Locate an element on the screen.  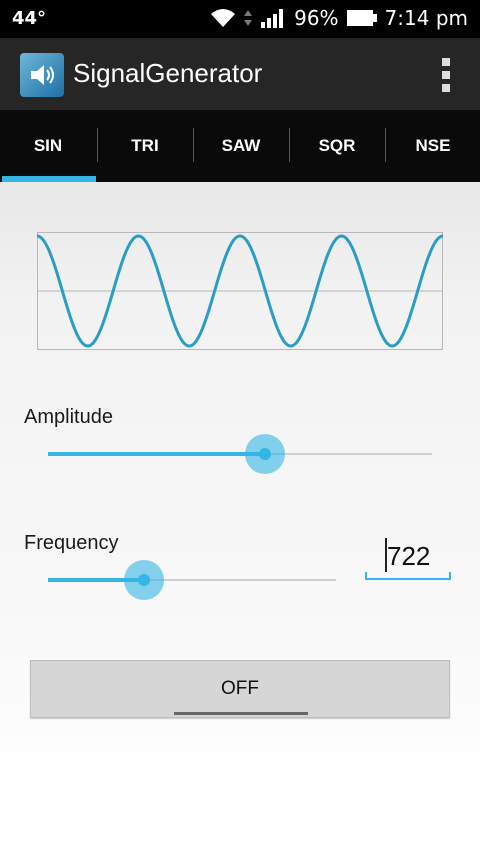
tab-sin: SIN is located at coordinates (48, 146).